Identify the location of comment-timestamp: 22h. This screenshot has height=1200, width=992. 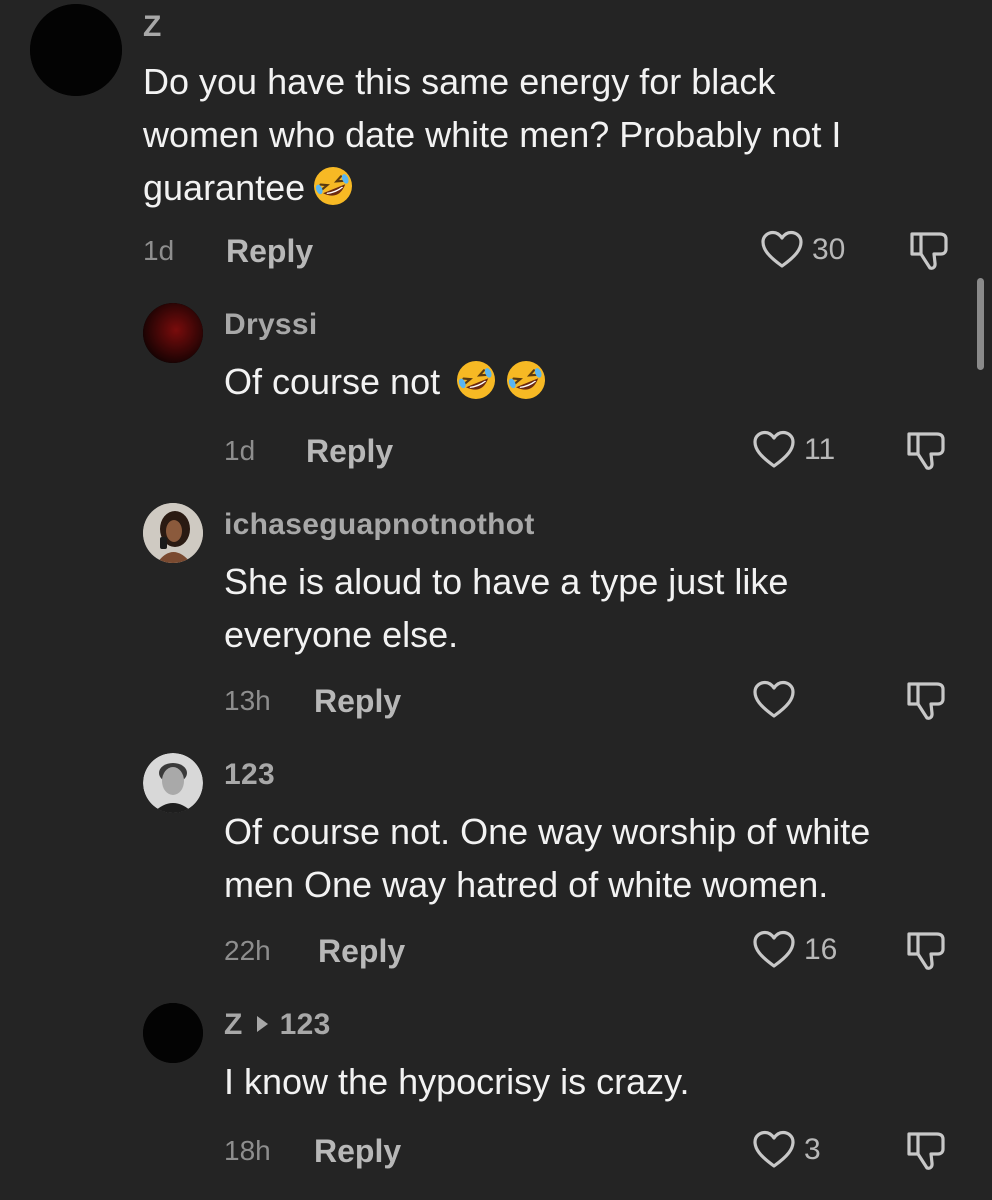
(247, 950).